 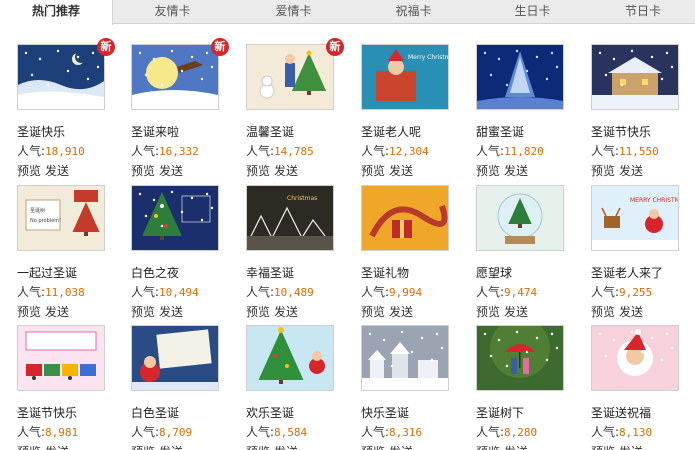 I want to click on tab-festival: 节日卡, so click(x=643, y=12).